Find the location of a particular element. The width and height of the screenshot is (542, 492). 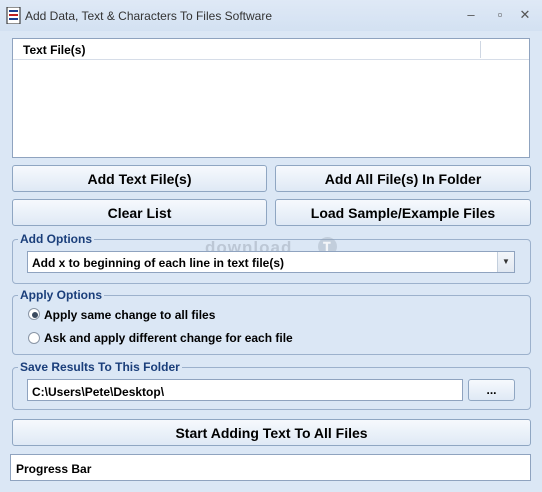

minimize-button: – is located at coordinates (471, 15).